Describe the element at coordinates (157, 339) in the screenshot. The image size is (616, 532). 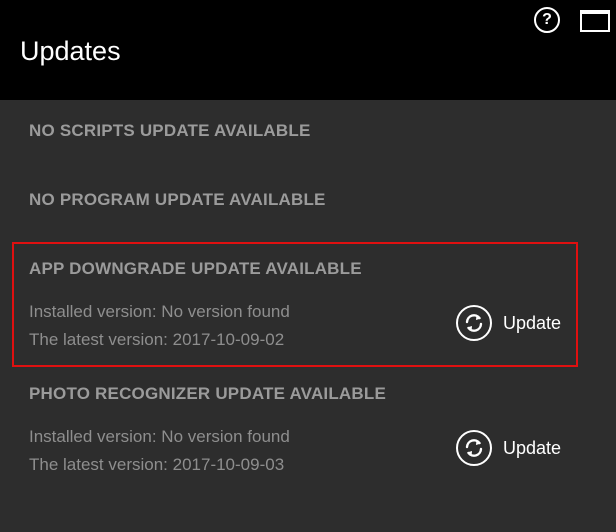
I see `app-downgrade-latest-version: The latest version: 2017-10-09-02` at that location.